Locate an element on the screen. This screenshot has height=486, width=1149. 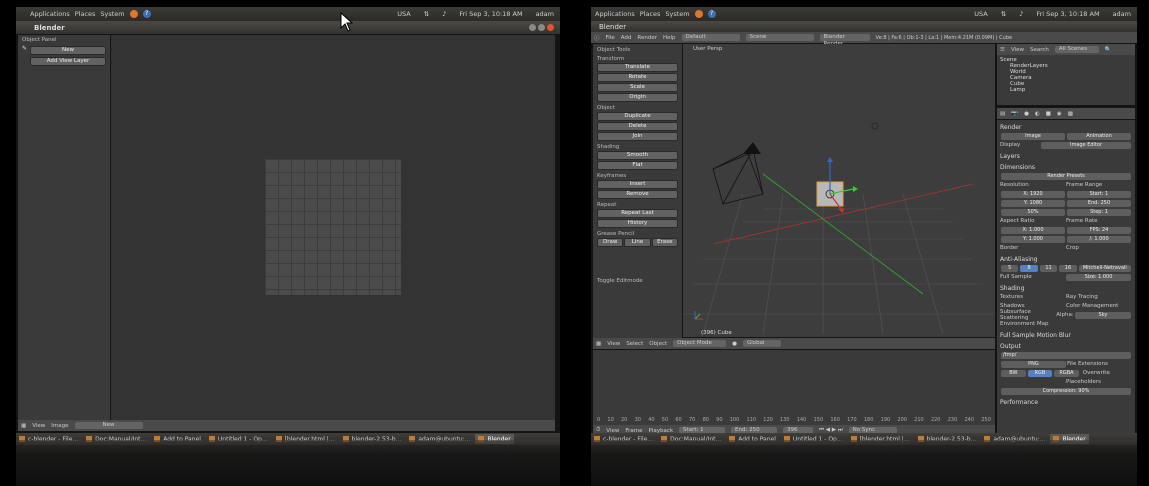
network-icon: ⇅ is located at coordinates (426, 14).